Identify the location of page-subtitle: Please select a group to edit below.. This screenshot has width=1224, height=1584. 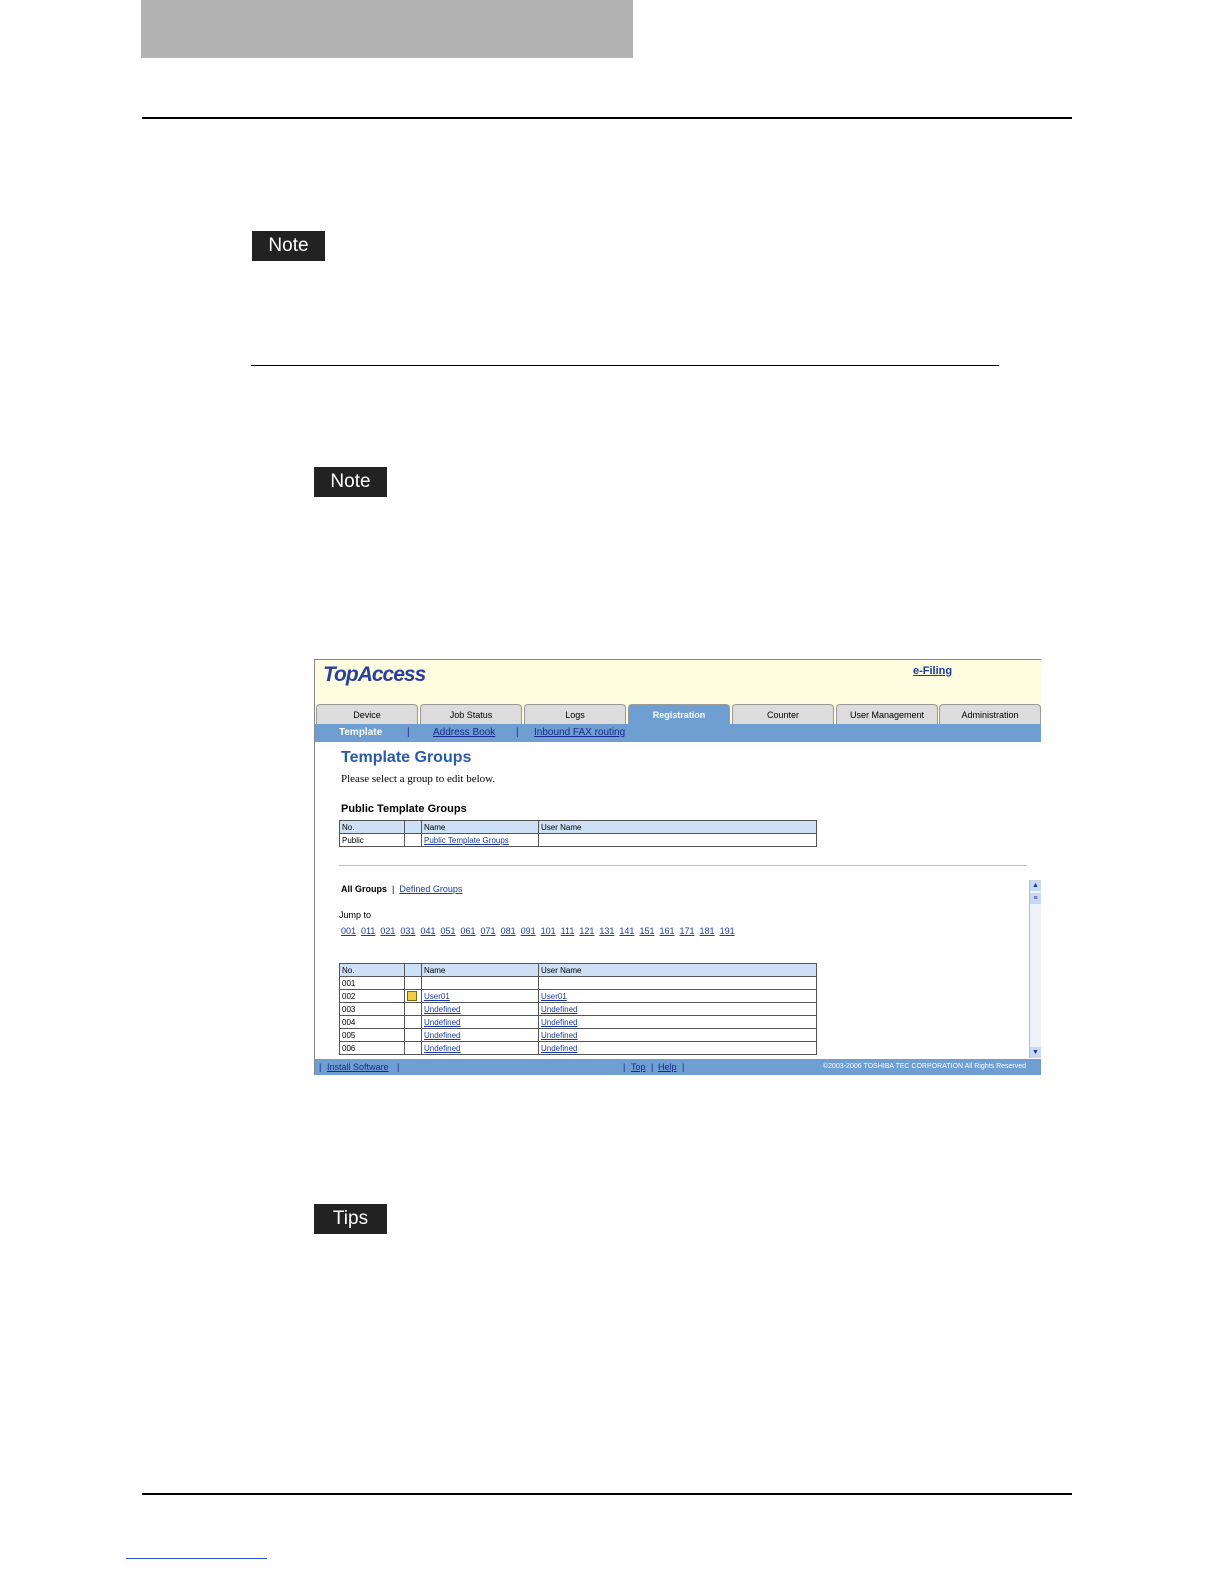
(418, 779).